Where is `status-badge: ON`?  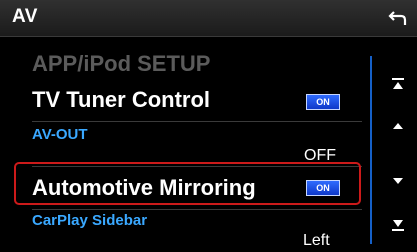
status-badge: ON is located at coordinates (323, 102).